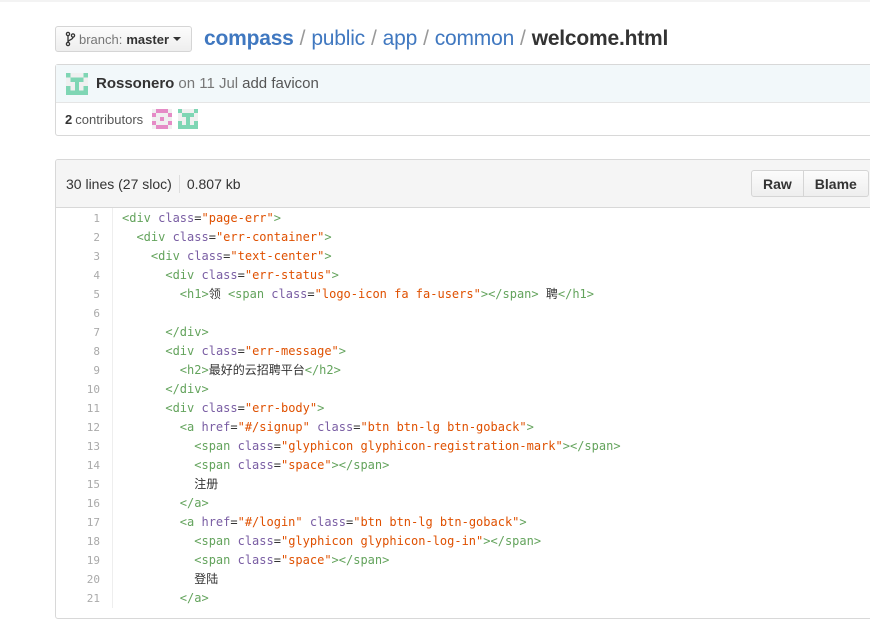 This screenshot has width=870, height=619. What do you see at coordinates (84, 351) in the screenshot?
I see `line-number: 8` at bounding box center [84, 351].